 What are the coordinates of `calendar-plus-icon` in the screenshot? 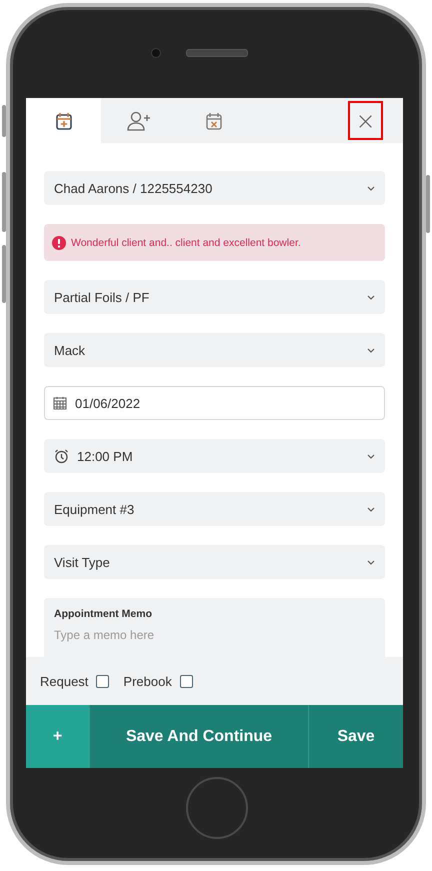 It's located at (64, 121).